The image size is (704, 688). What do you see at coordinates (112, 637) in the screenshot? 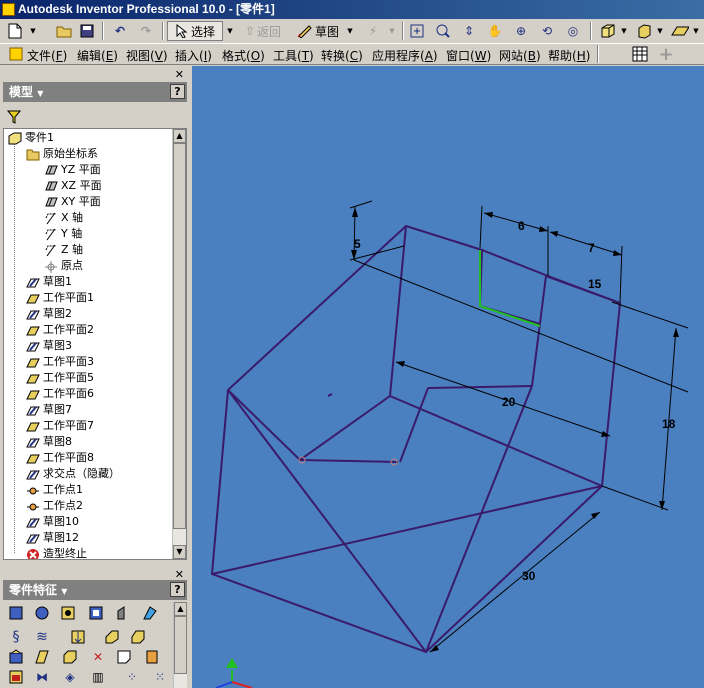
I see `fillet-button` at bounding box center [112, 637].